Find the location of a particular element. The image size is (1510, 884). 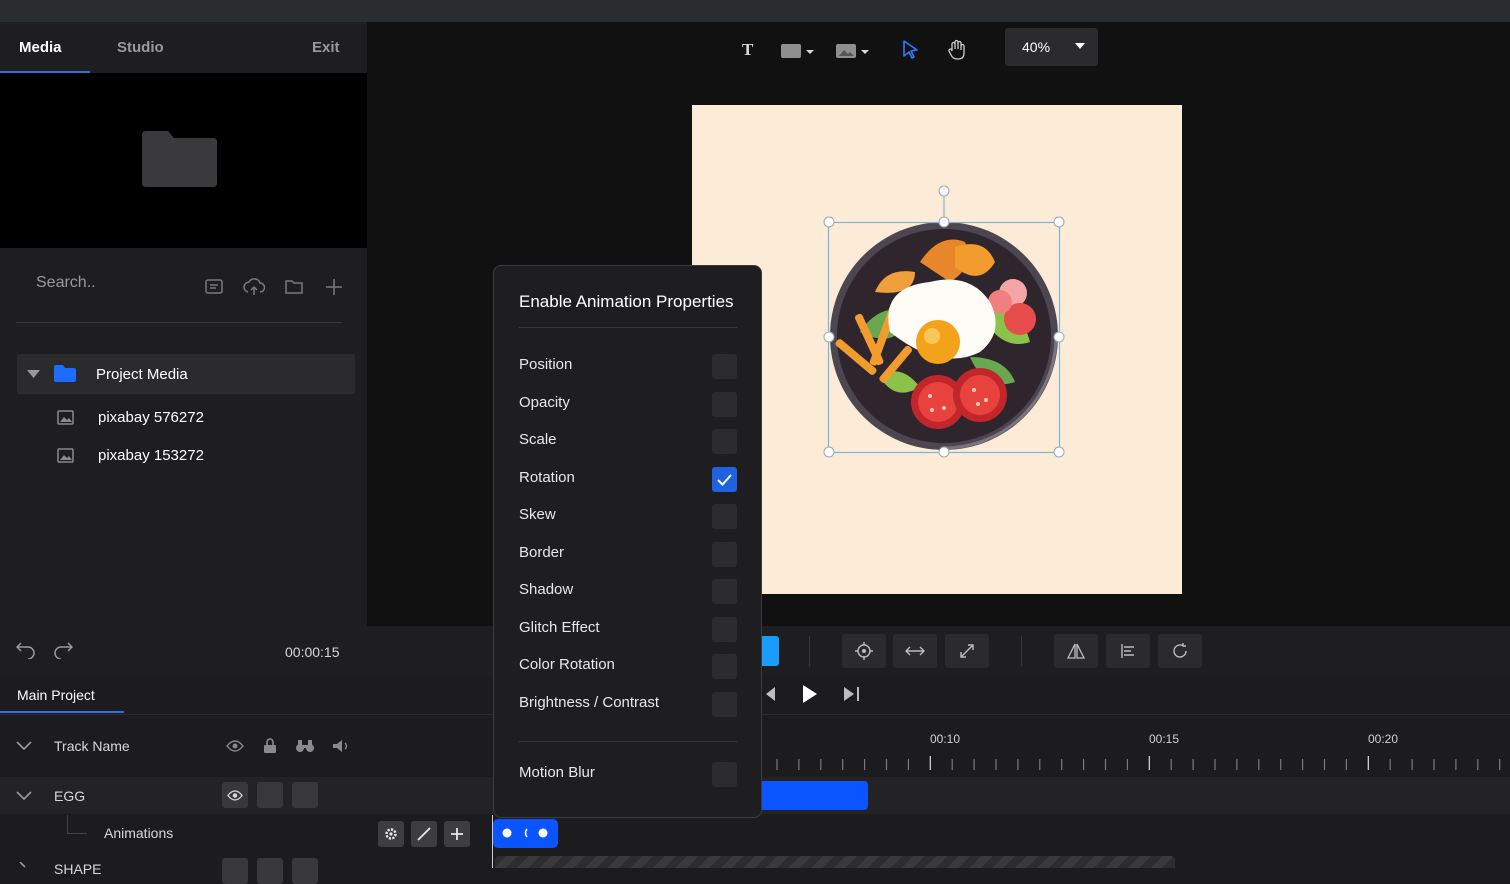

egg-clip is located at coordinates (814, 795).